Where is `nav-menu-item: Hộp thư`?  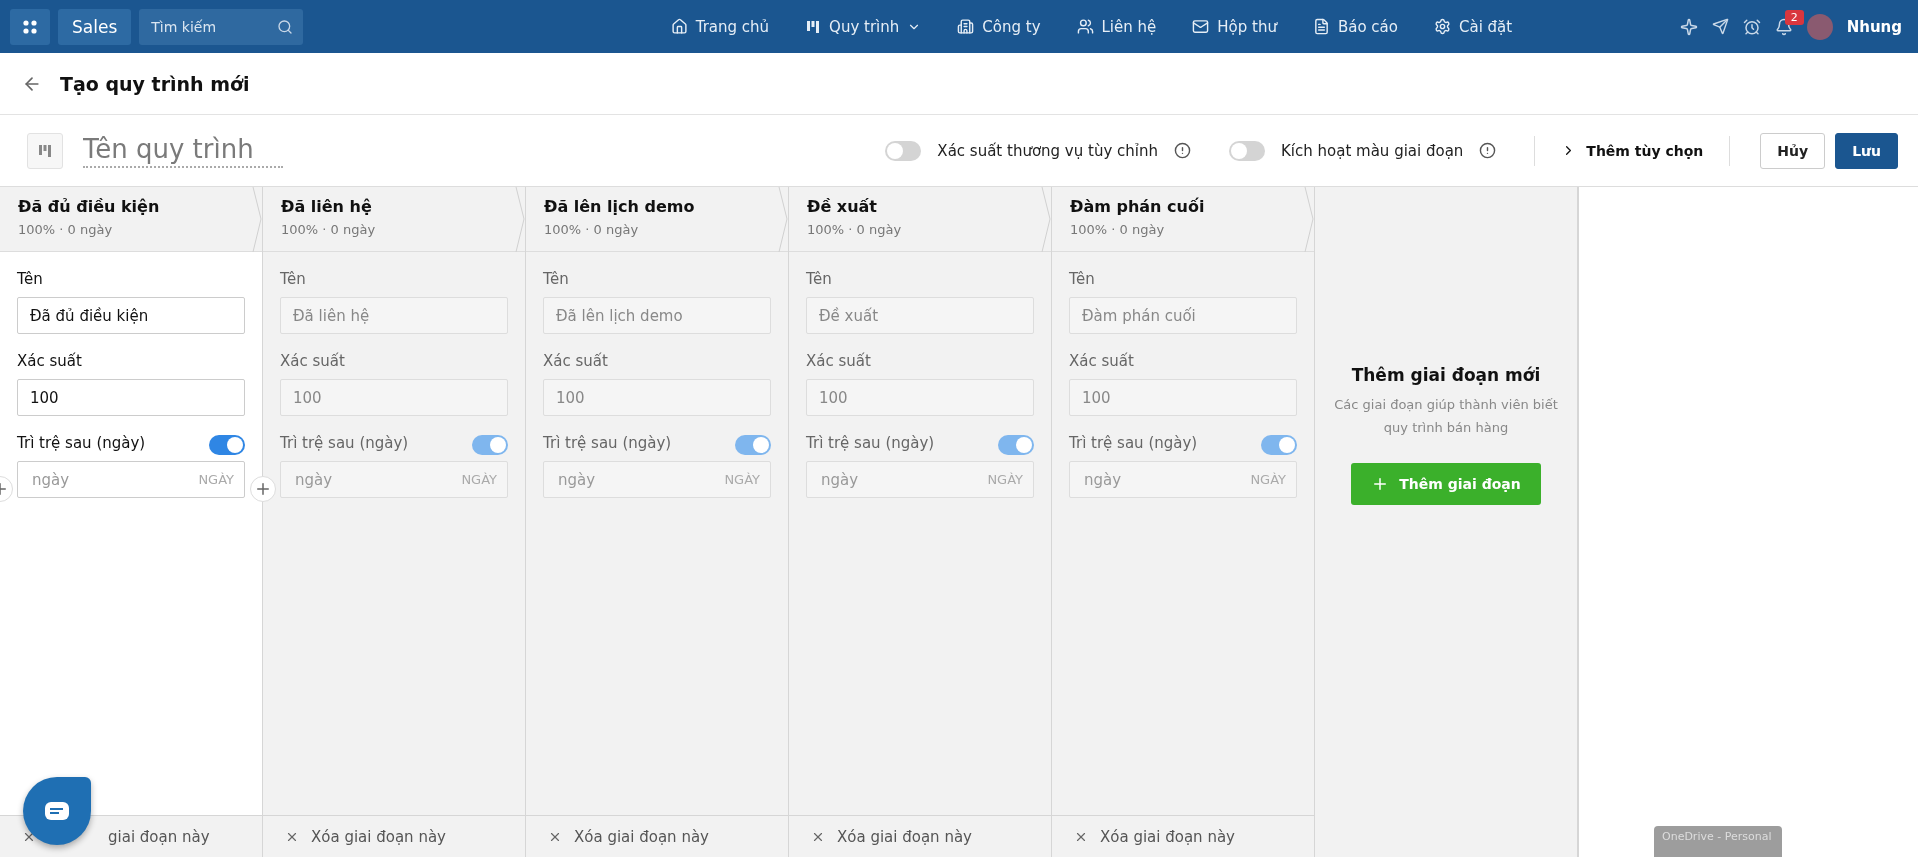
nav-menu-item: Hộp thư is located at coordinates (1234, 26).